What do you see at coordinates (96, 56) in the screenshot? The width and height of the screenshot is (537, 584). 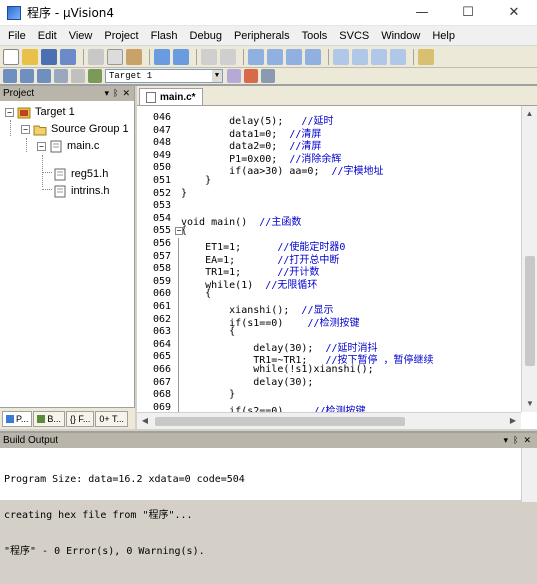 I see `cut-icon` at bounding box center [96, 56].